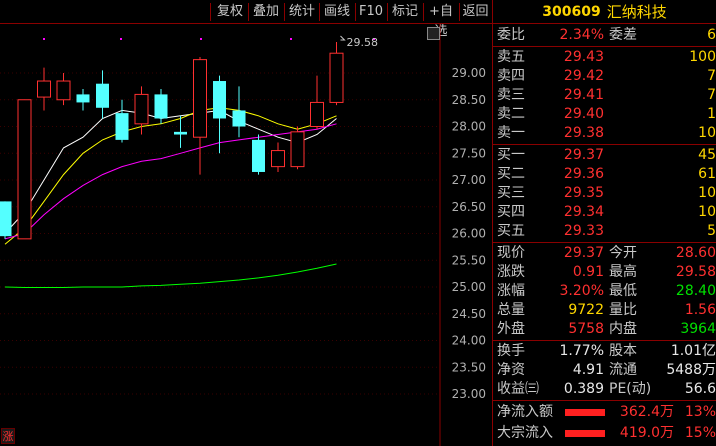  What do you see at coordinates (583, 76) in the screenshot?
I see `ask-price: 29.42` at bounding box center [583, 76].